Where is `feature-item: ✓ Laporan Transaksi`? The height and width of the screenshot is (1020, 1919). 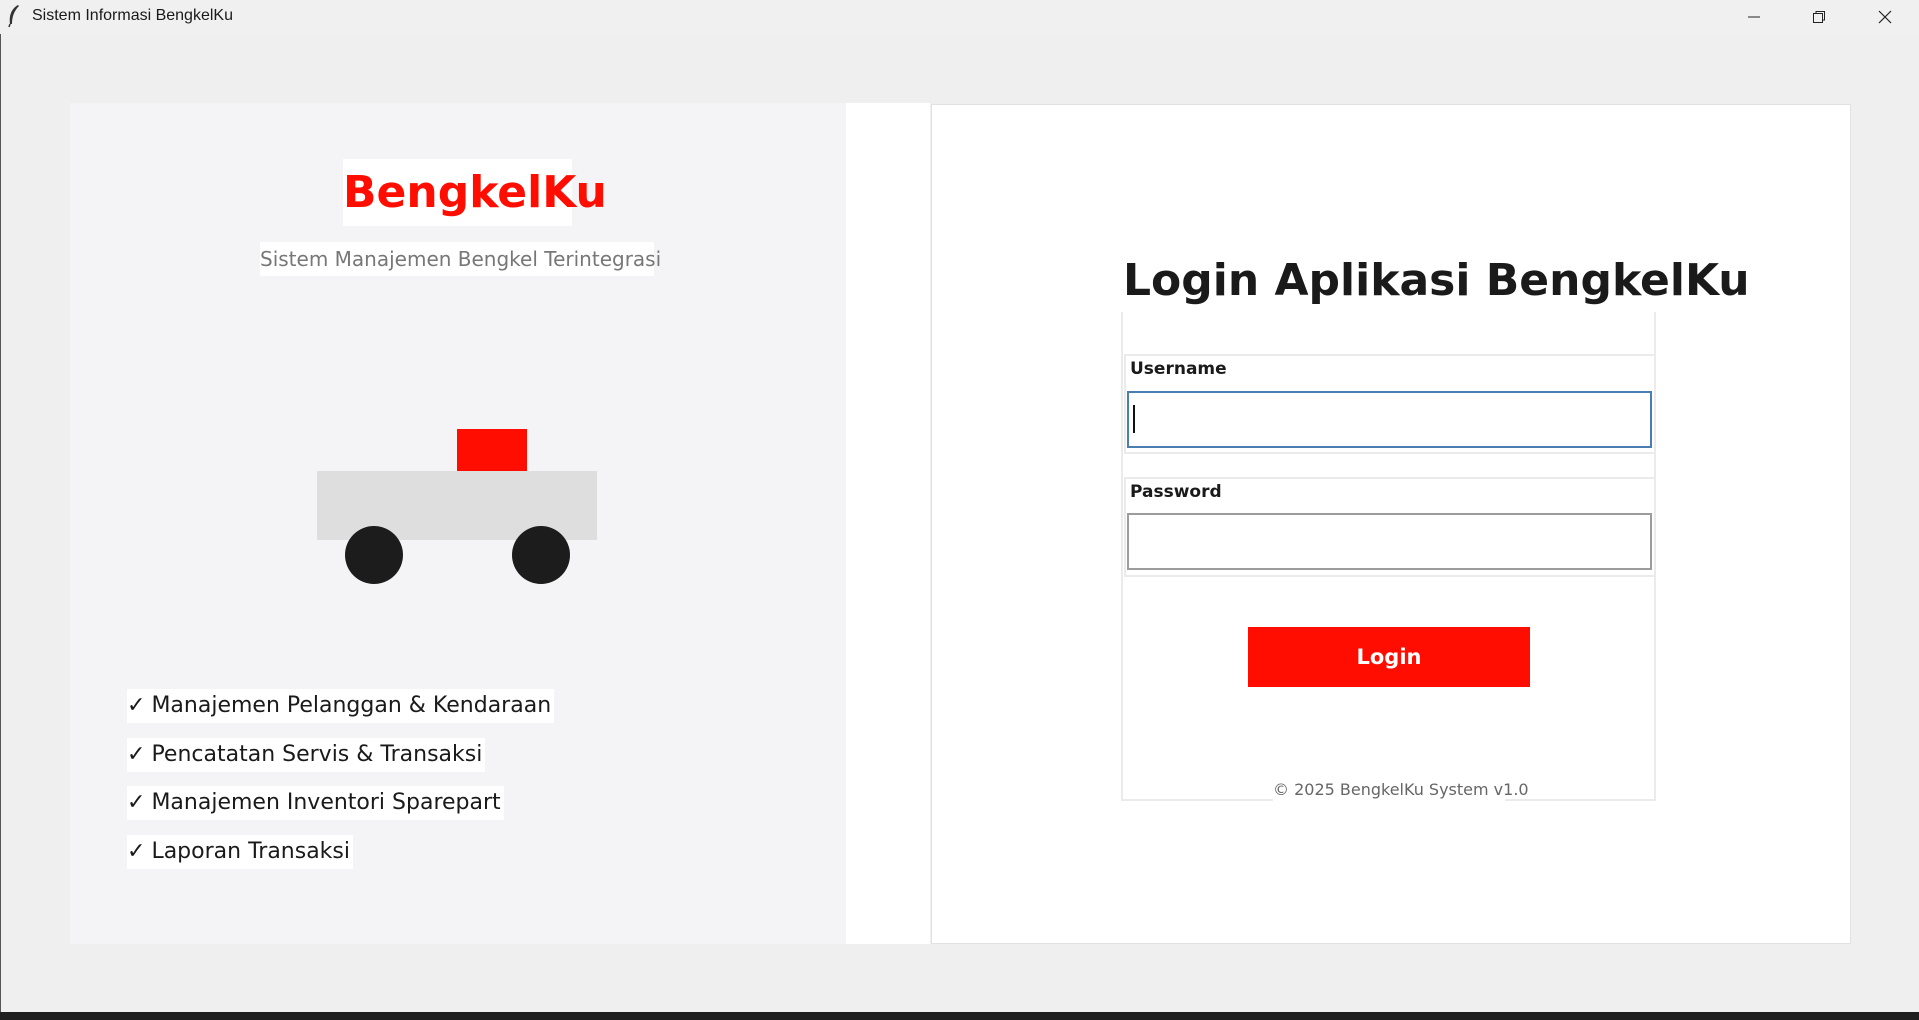
feature-item: ✓ Laporan Transaksi is located at coordinates (240, 852).